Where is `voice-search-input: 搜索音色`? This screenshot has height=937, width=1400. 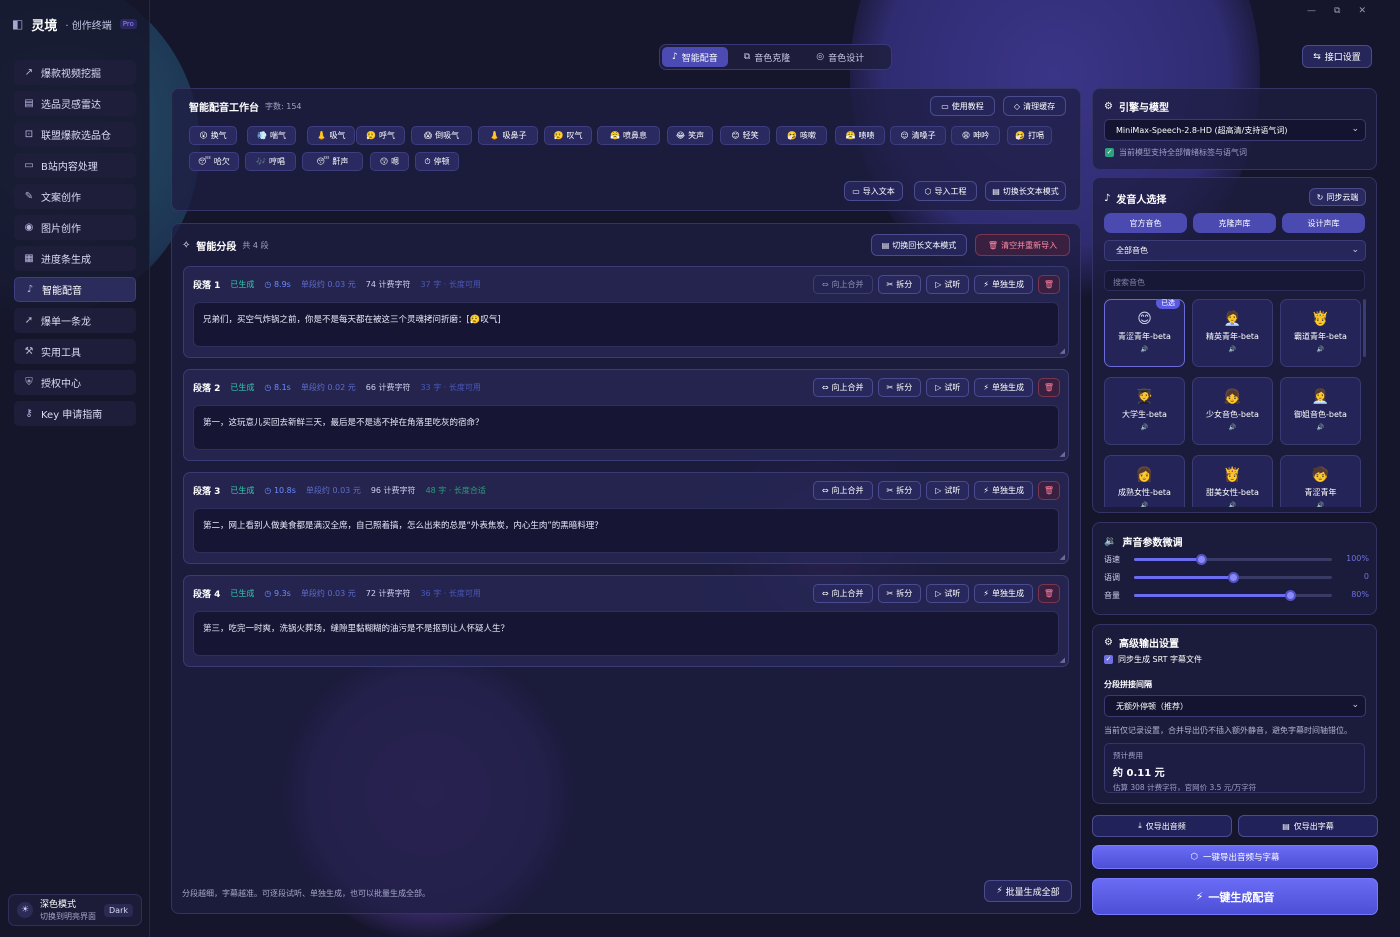 voice-search-input: 搜索音色 is located at coordinates (1234, 280).